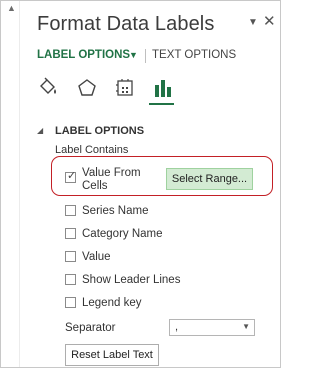  I want to click on checkmark-icon: ✓, so click(72, 176).